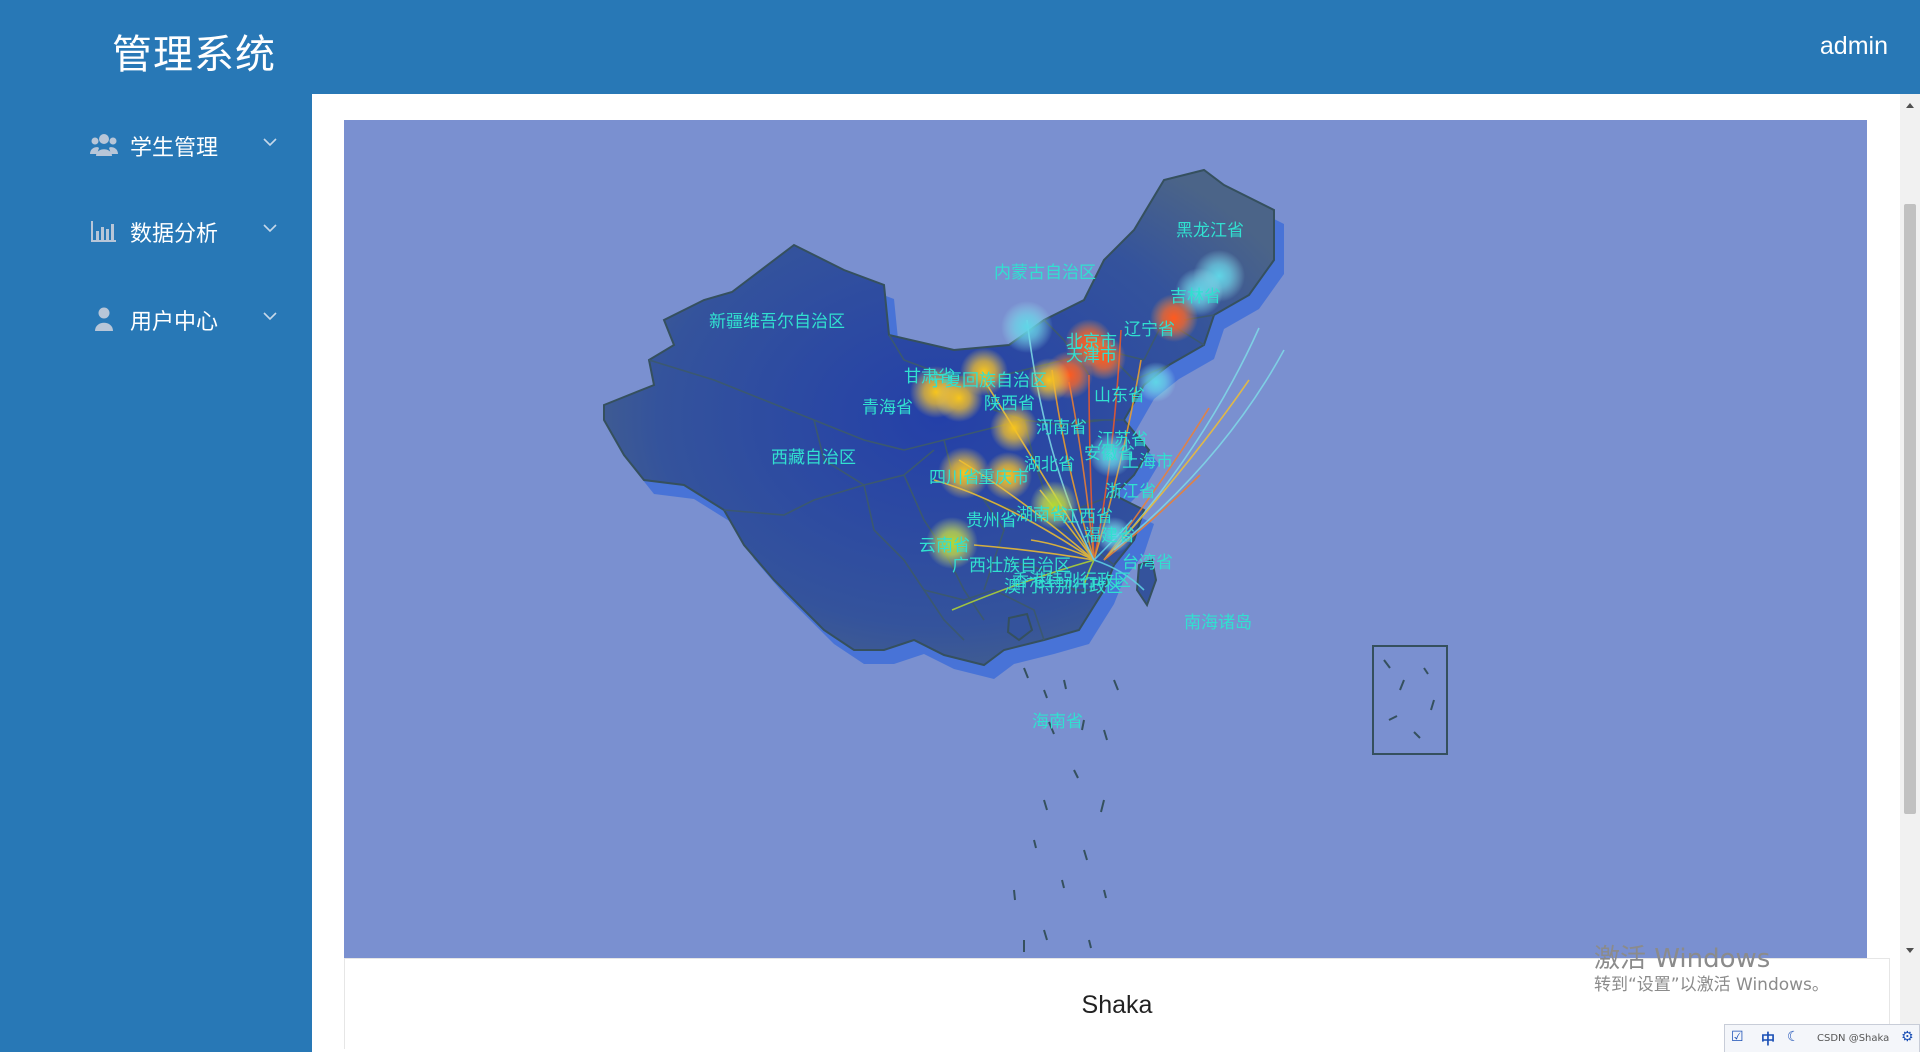 This screenshot has height=1052, width=1920. I want to click on region-label: 吉林省, so click(1195, 297).